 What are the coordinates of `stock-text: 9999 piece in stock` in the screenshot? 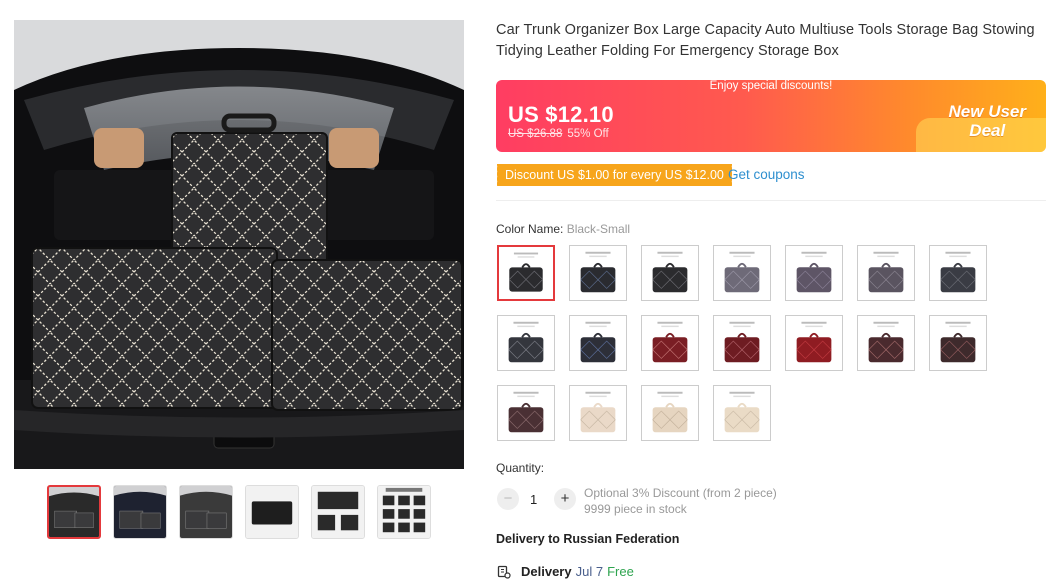 It's located at (635, 509).